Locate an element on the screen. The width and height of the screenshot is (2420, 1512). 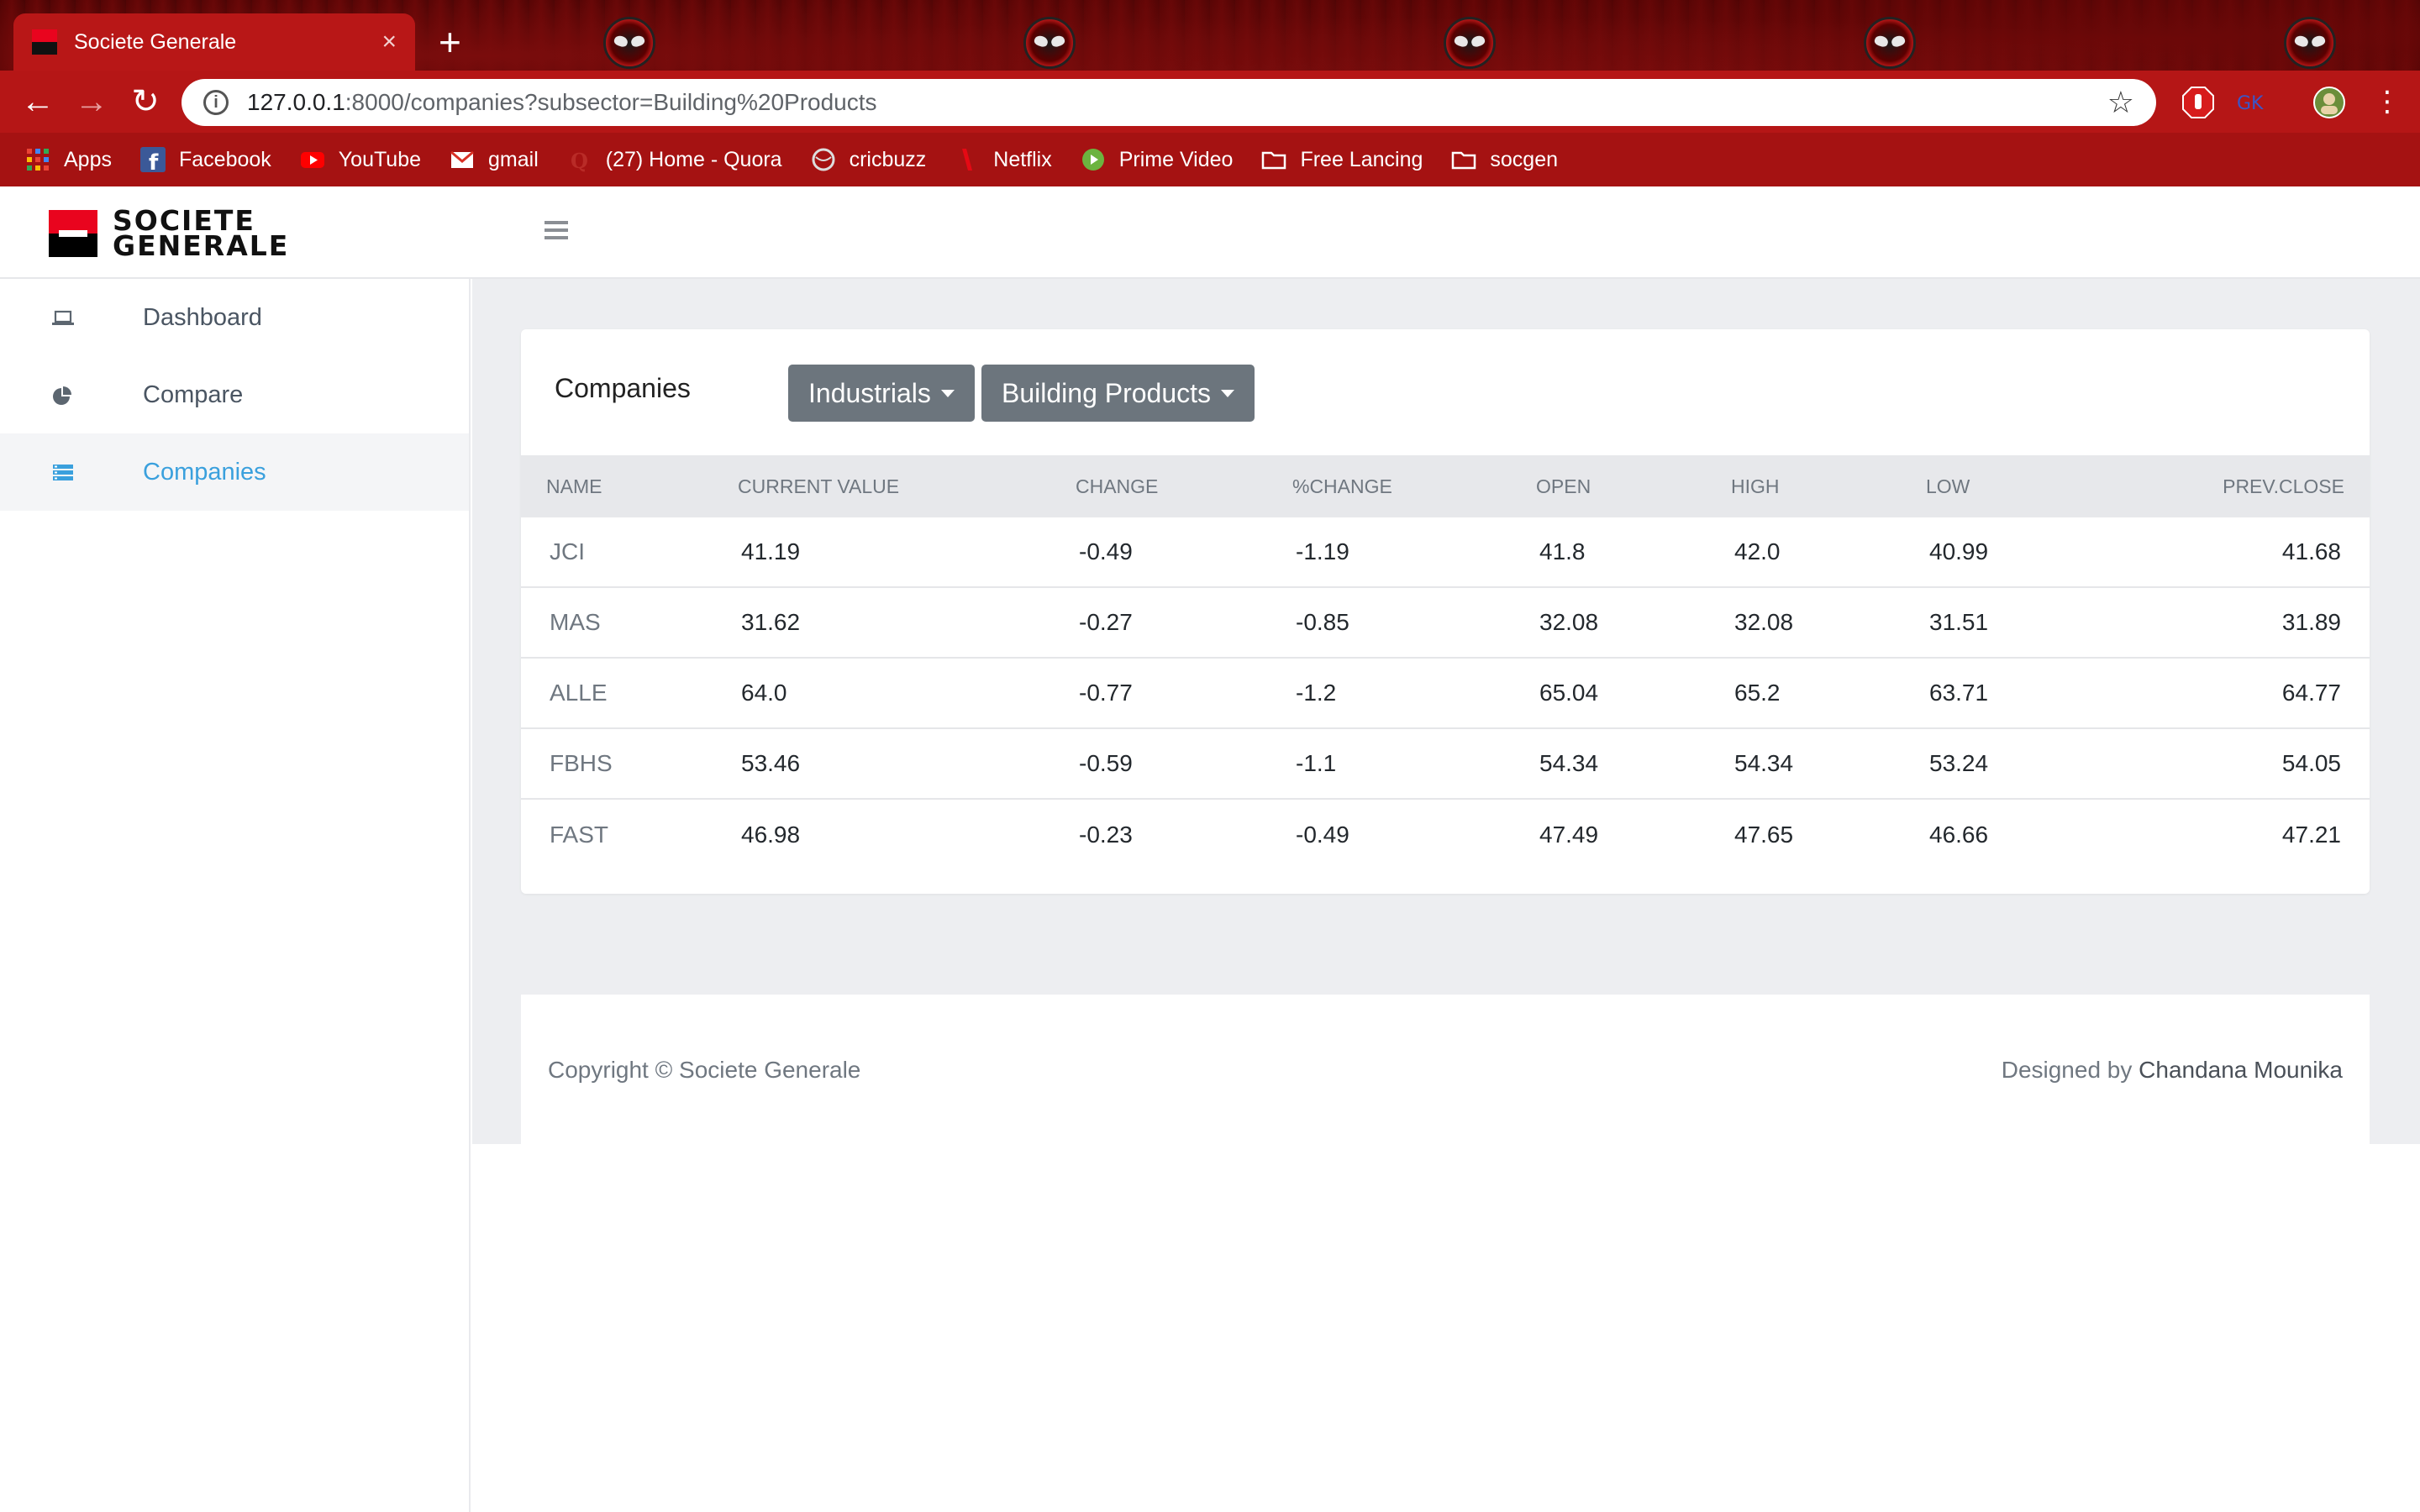
cell-prev-close: 64.77 is located at coordinates (2311, 693).